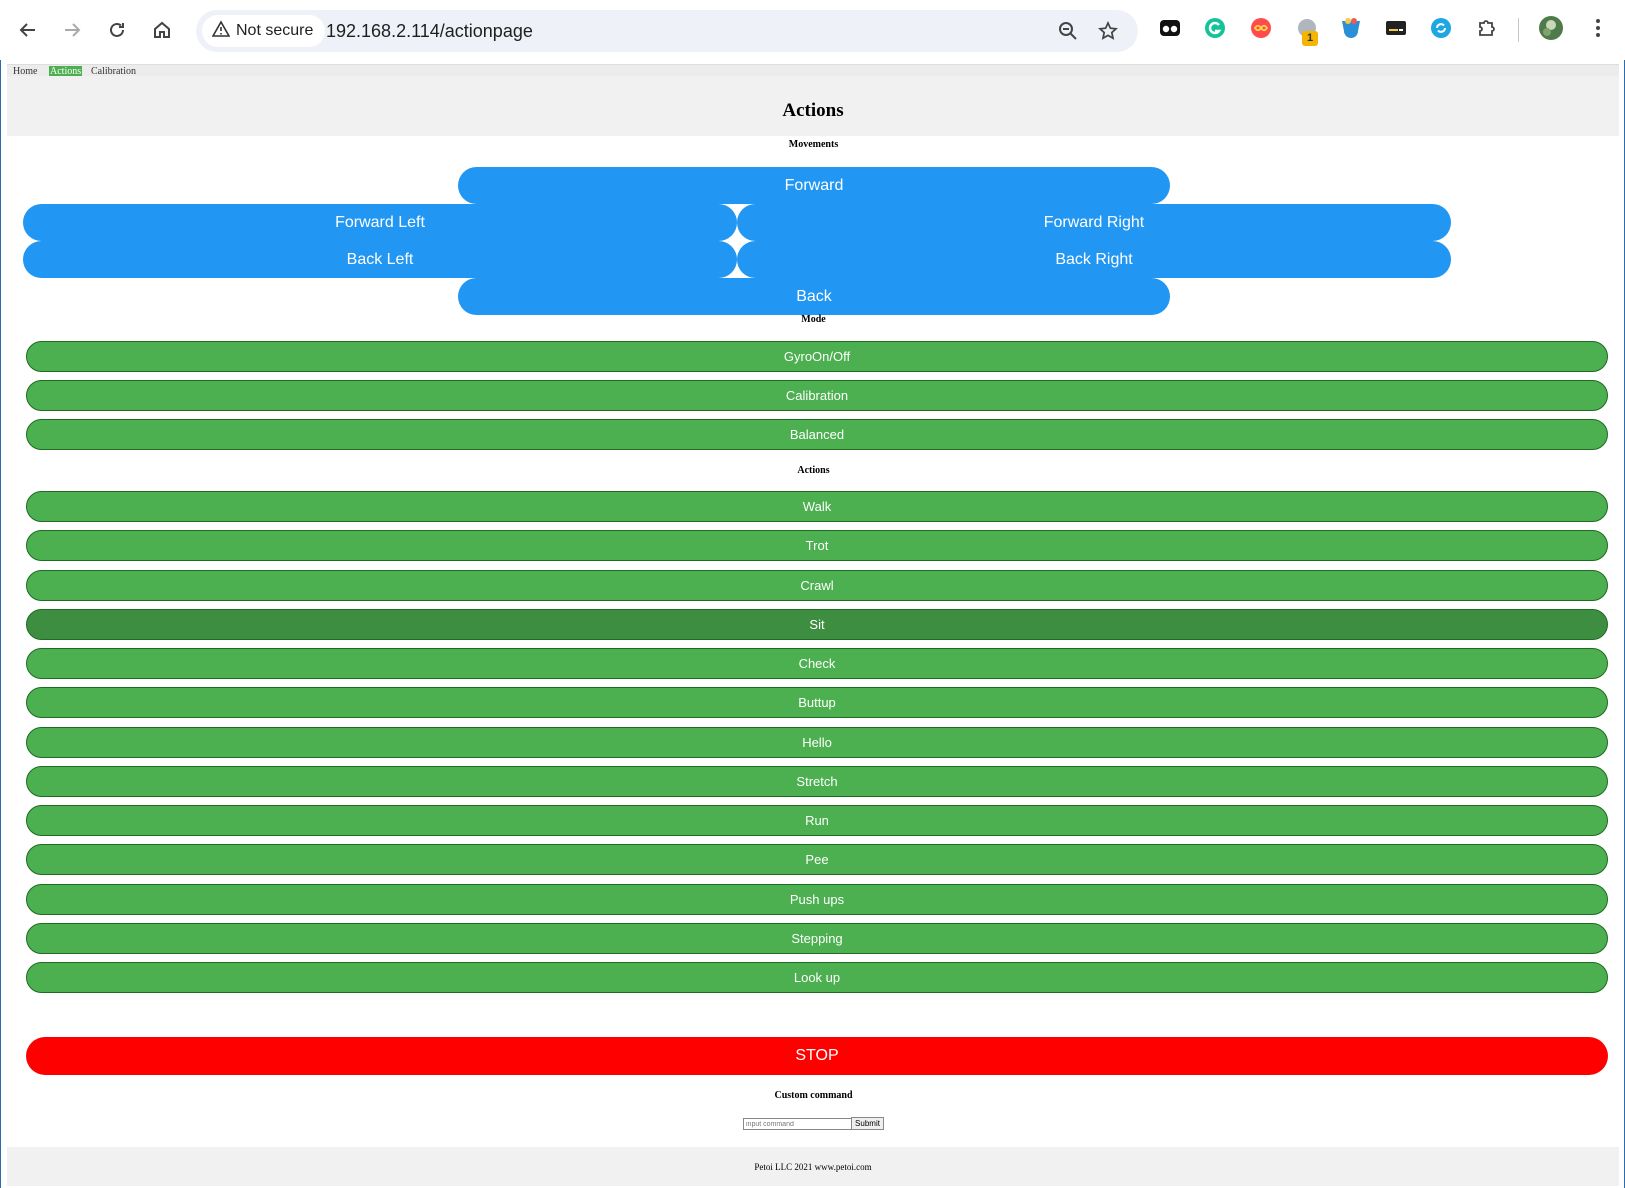  Describe the element at coordinates (817, 899) in the screenshot. I see `action-button: Push ups` at that location.